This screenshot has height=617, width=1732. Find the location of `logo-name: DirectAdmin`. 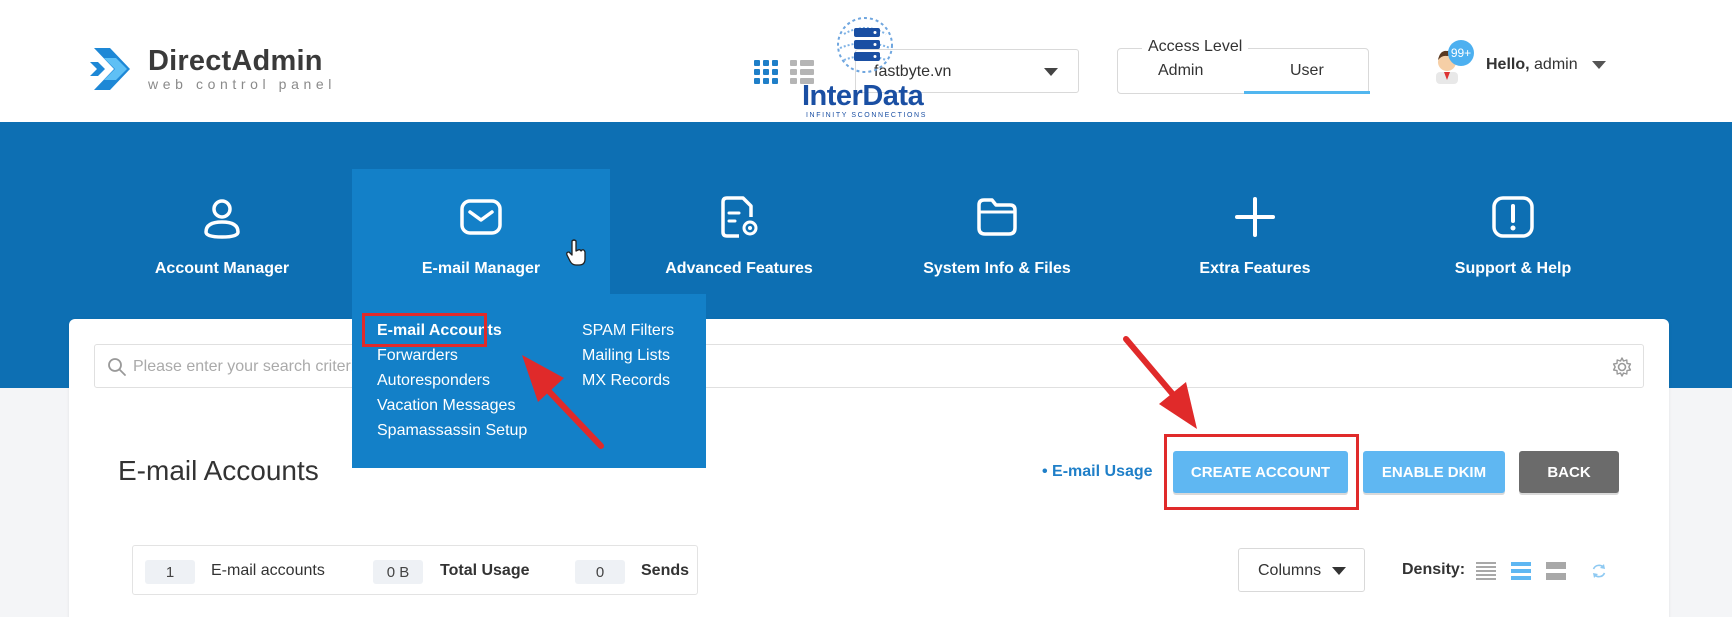

logo-name: DirectAdmin is located at coordinates (235, 61).